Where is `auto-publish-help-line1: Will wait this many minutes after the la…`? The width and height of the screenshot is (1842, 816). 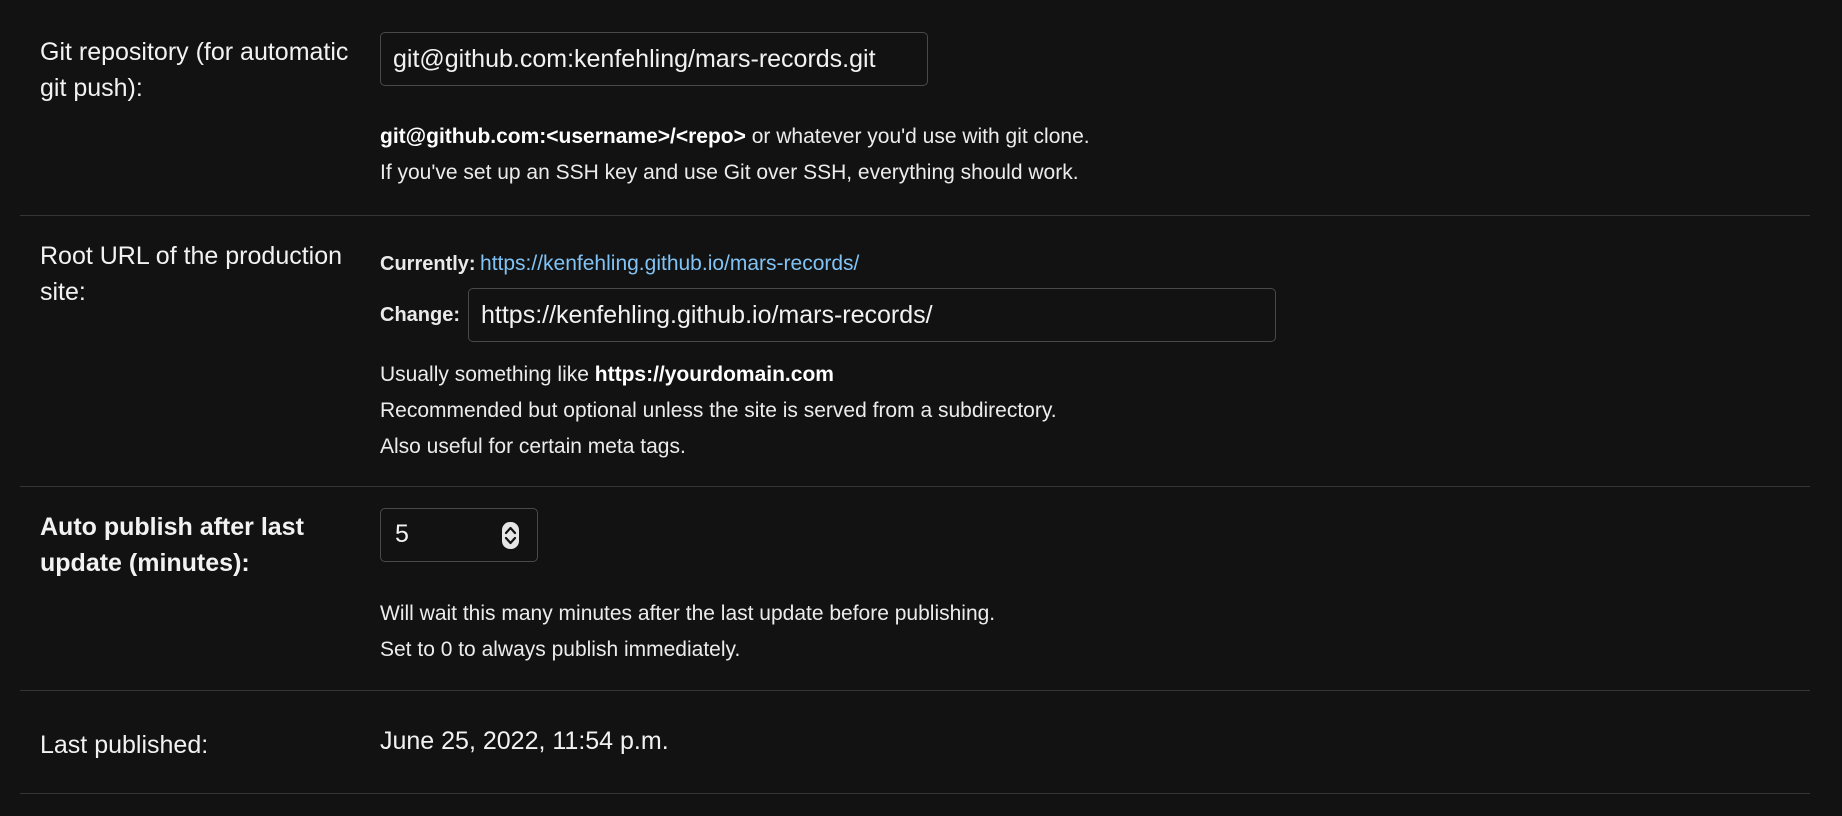
auto-publish-help-line1: Will wait this many minutes after the la… is located at coordinates (688, 613).